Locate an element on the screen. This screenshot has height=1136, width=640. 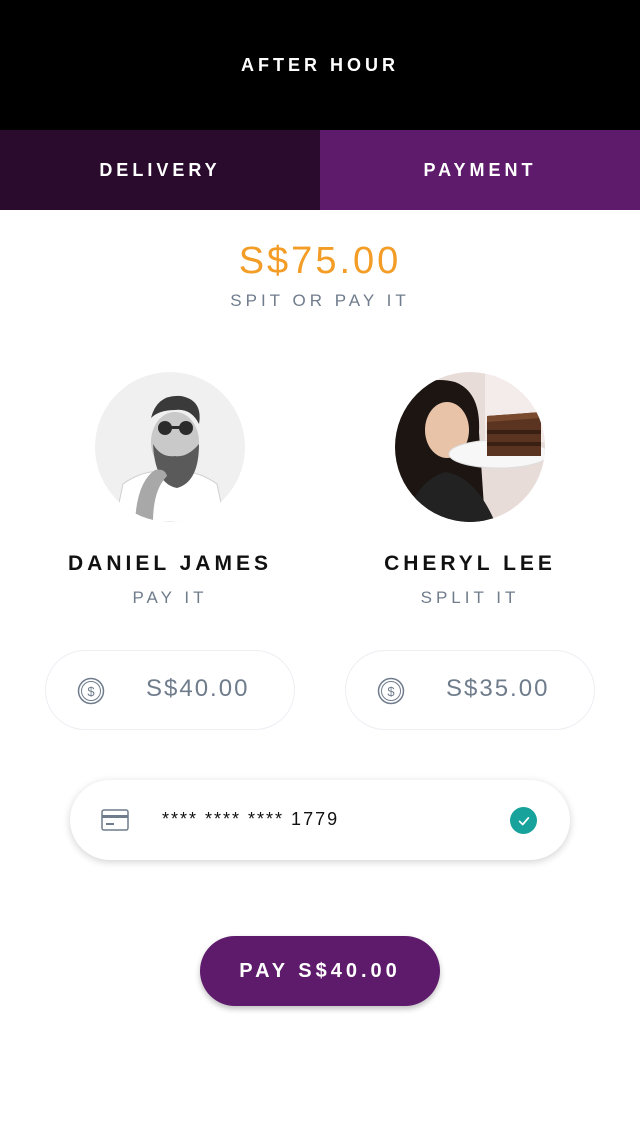
tab-bar: DELIVERY PAYMENT is located at coordinates (320, 170).